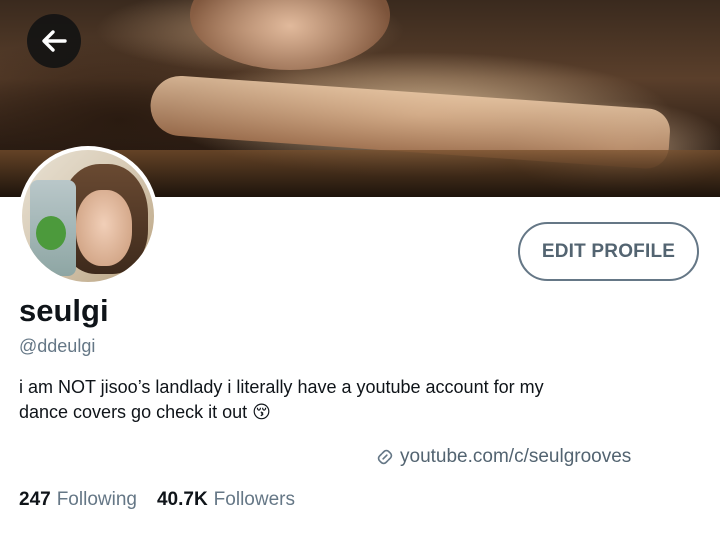 This screenshot has width=720, height=549. I want to click on avatar, so click(88, 216).